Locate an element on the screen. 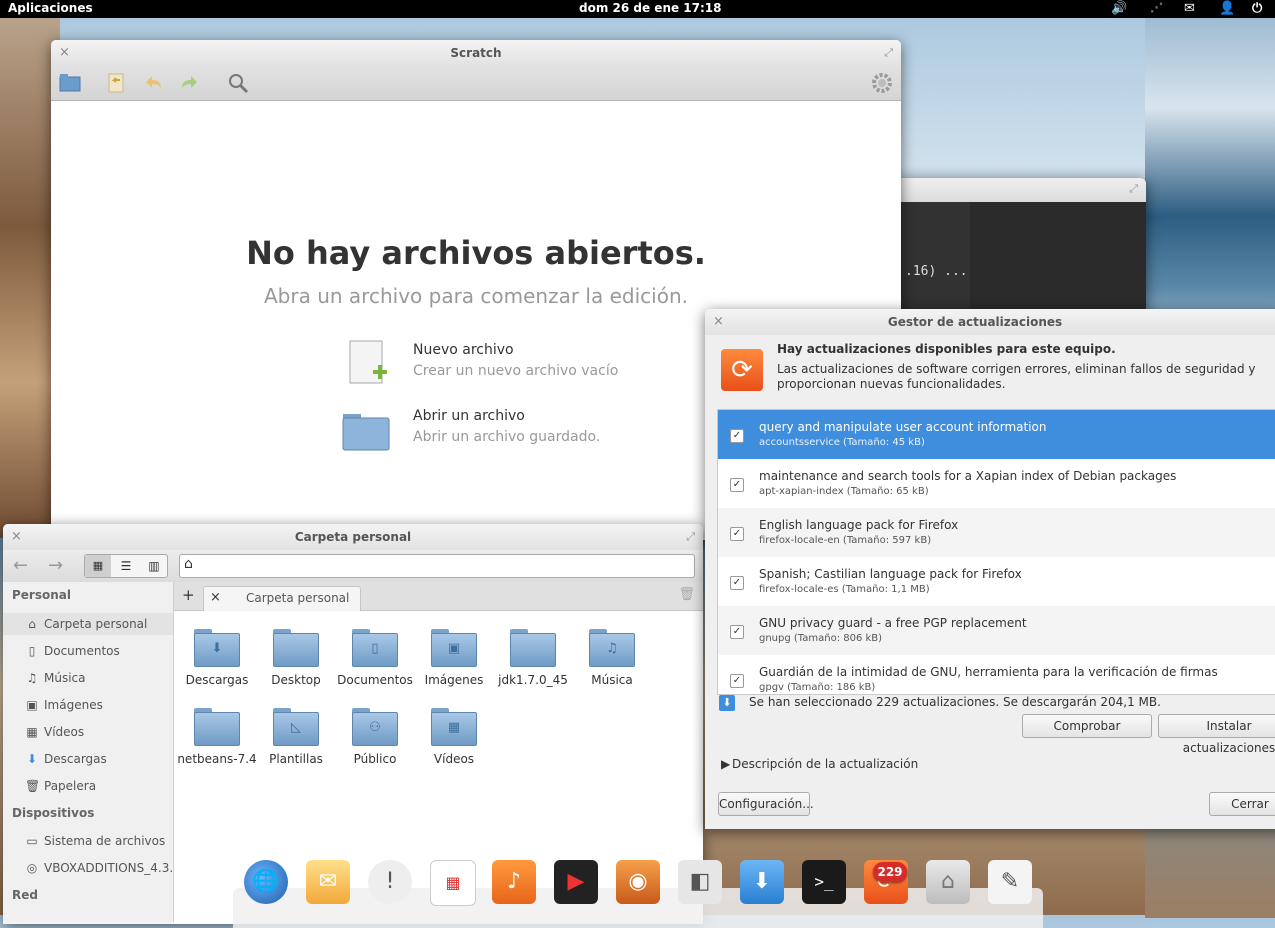  redo-icon is located at coordinates (189, 83).